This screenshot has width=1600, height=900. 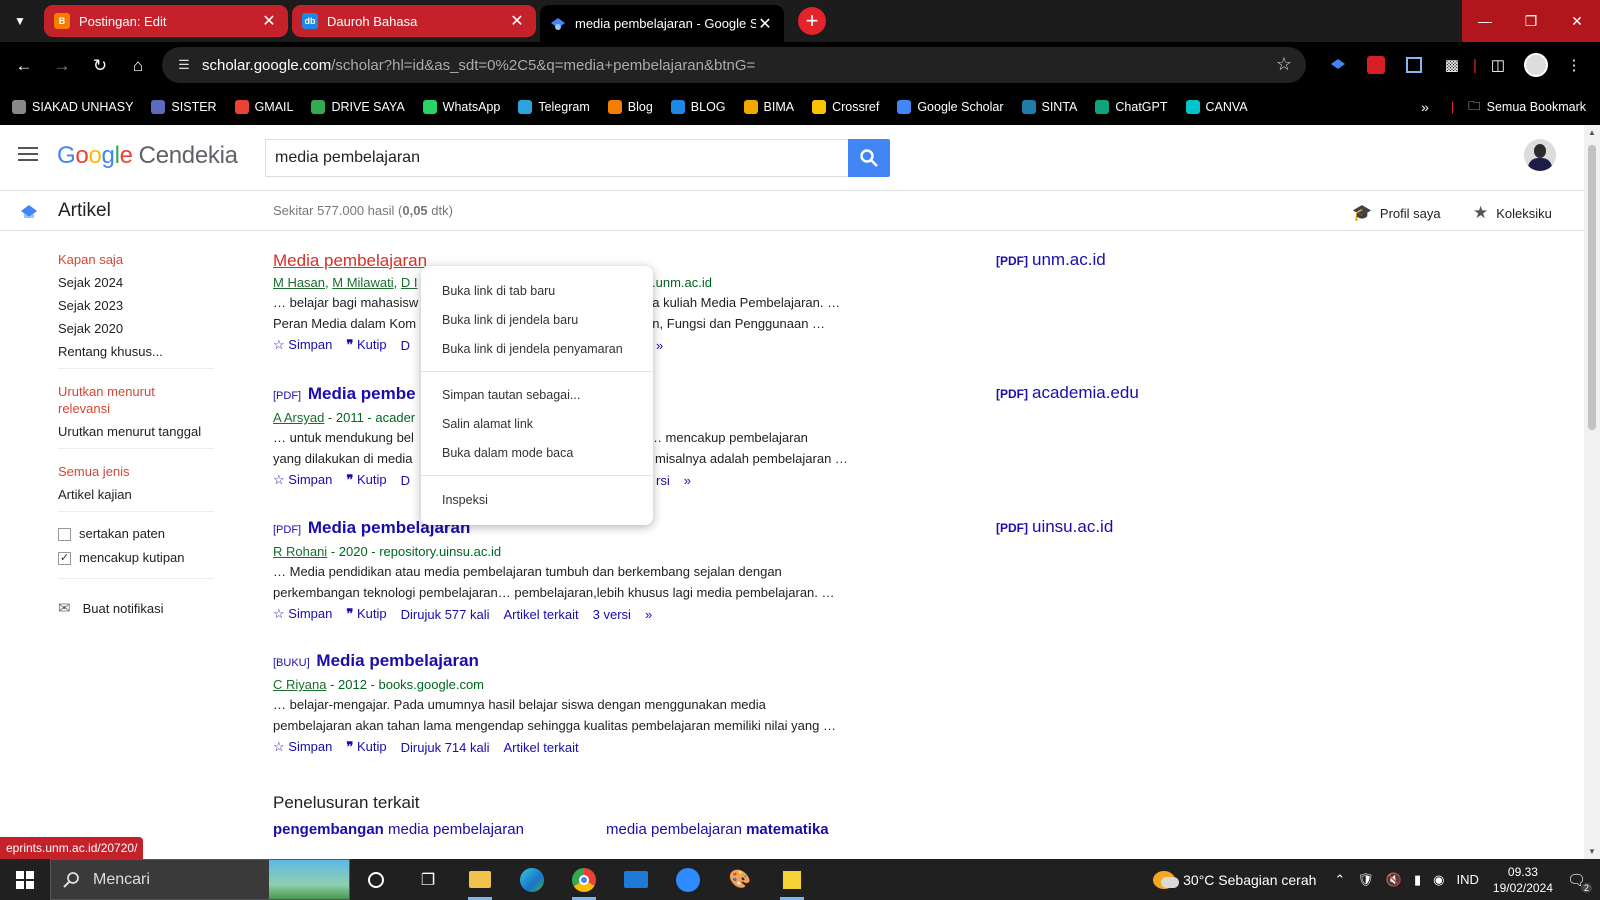 What do you see at coordinates (1417, 880) in the screenshot?
I see `battery-icon: ▮` at bounding box center [1417, 880].